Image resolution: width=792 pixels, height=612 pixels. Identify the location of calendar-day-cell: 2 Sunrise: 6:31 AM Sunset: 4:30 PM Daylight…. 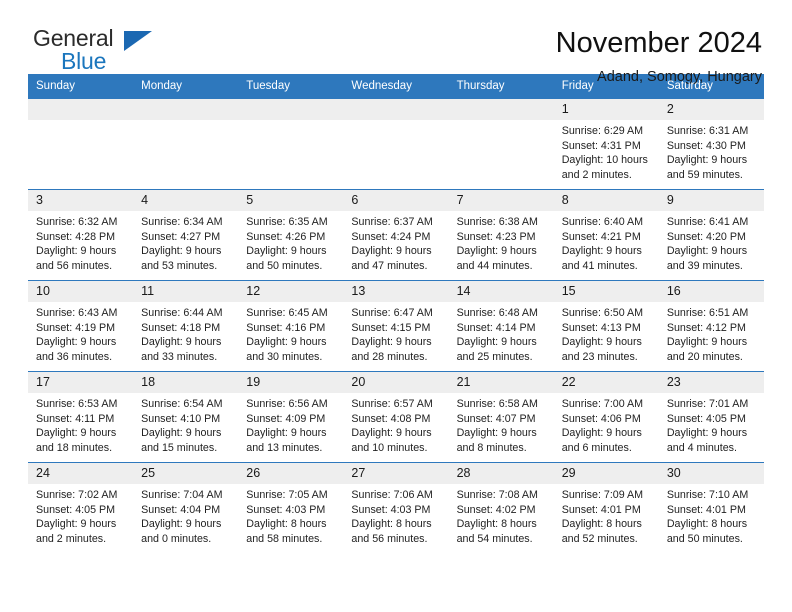
(711, 144).